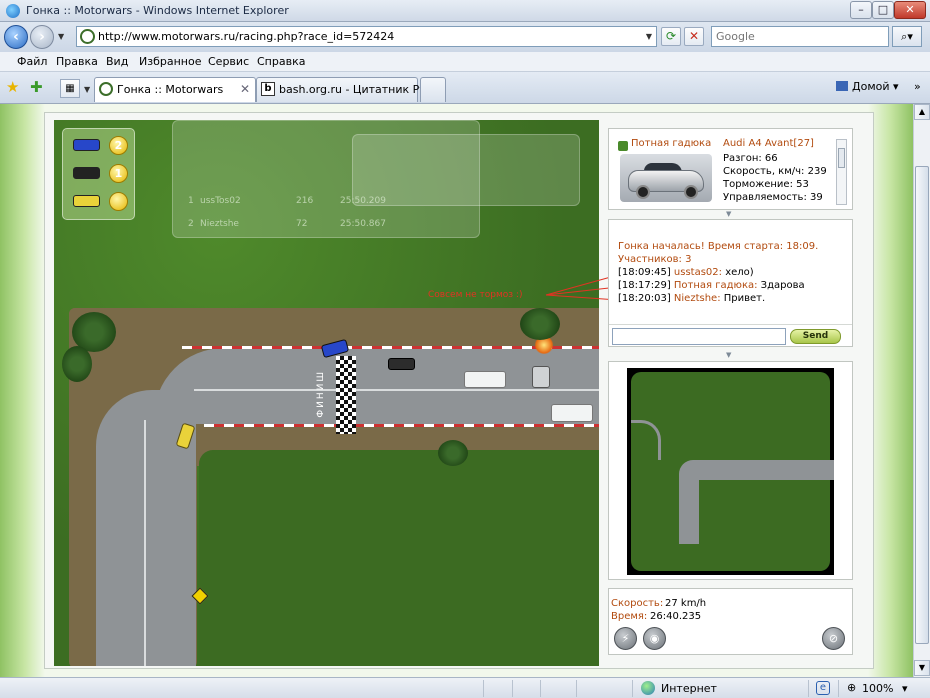 The height and width of the screenshot is (698, 930). I want to click on legend-position-badge: 2, so click(118, 145).